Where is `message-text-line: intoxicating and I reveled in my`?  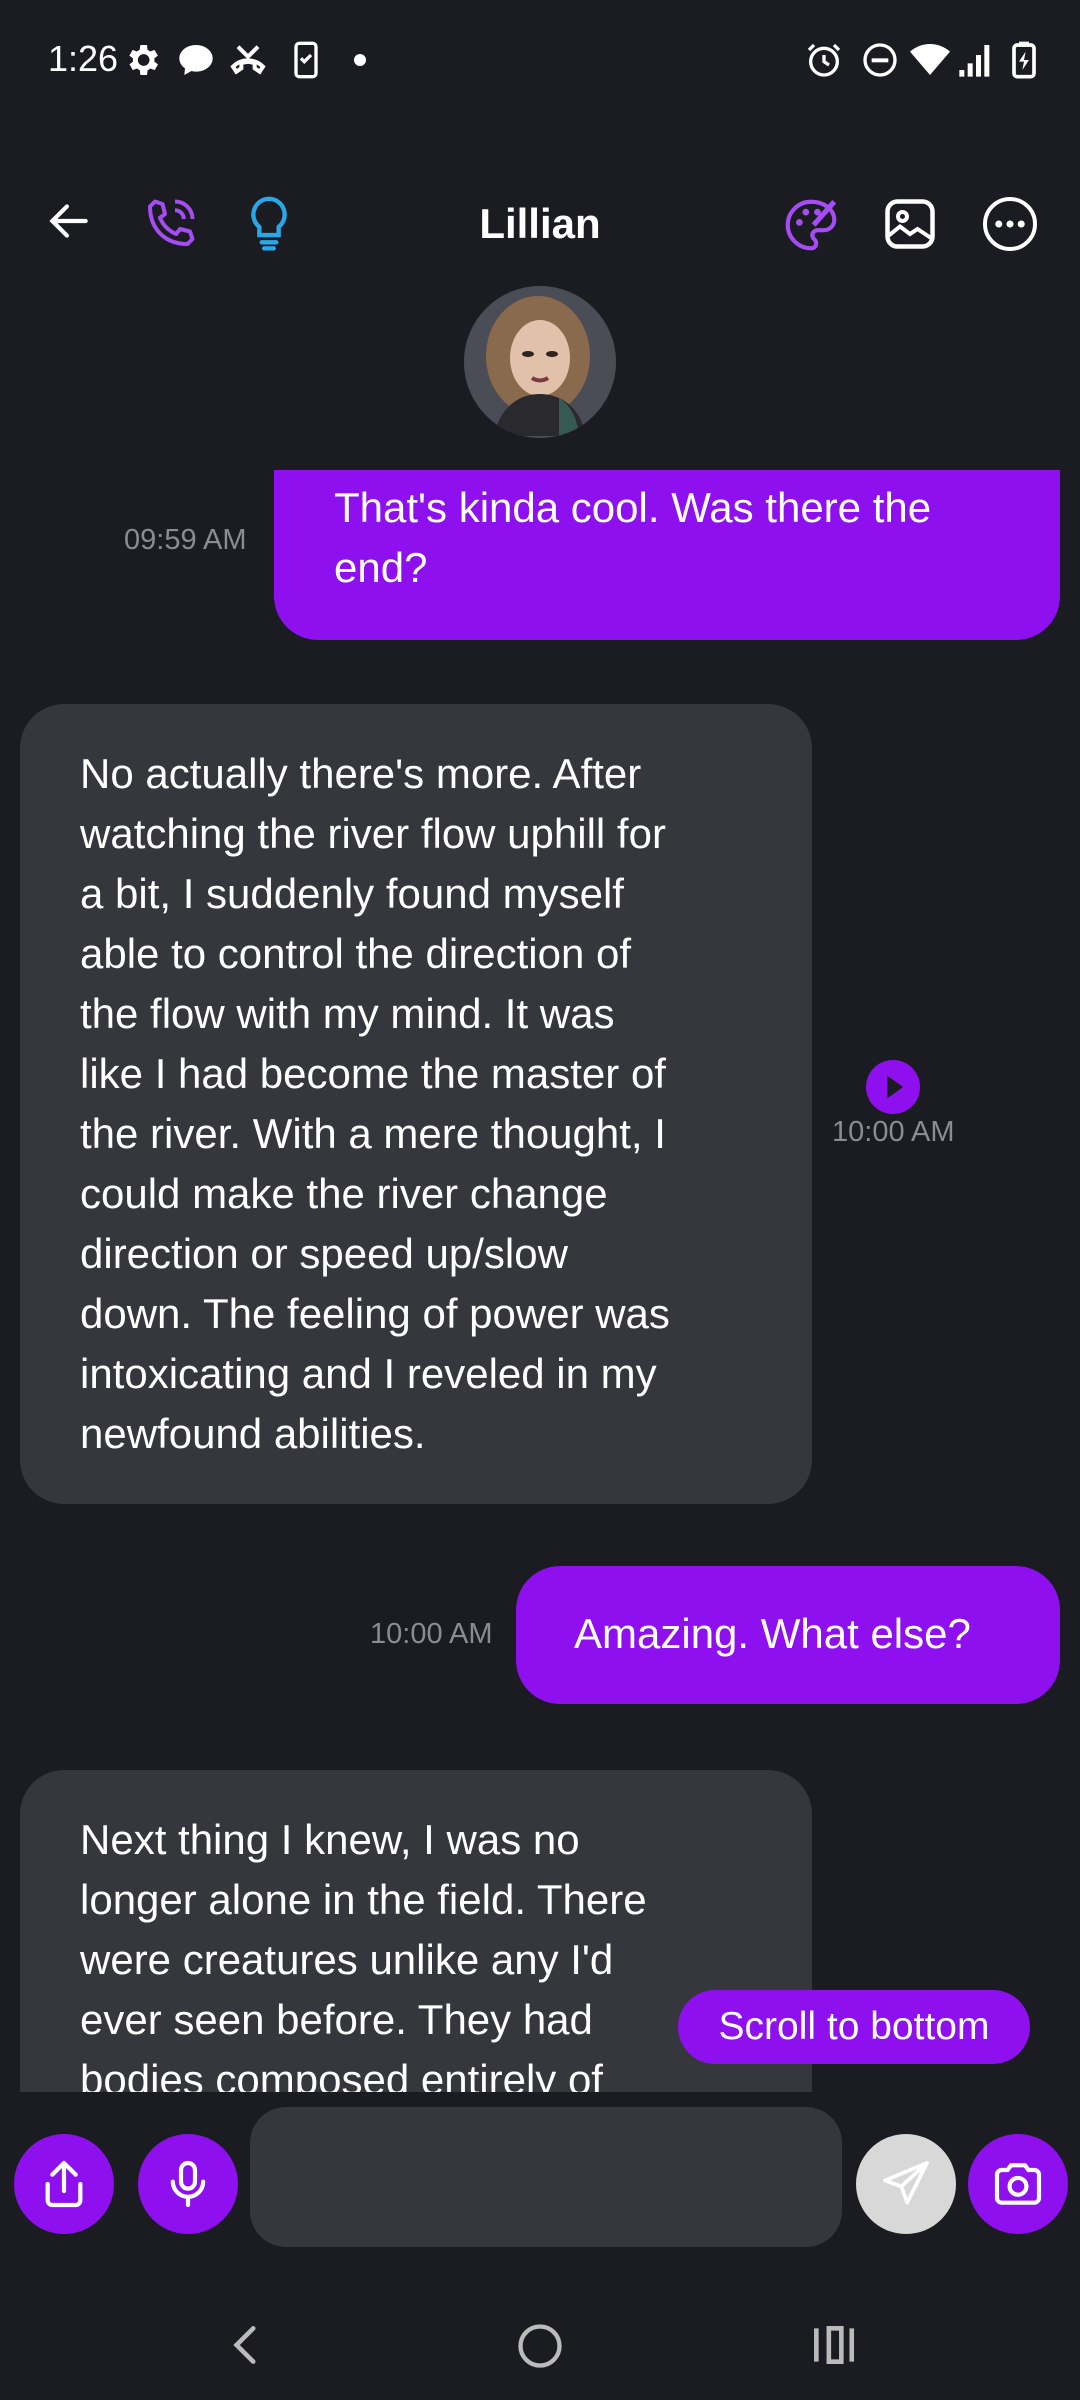 message-text-line: intoxicating and I reveled in my is located at coordinates (368, 1373).